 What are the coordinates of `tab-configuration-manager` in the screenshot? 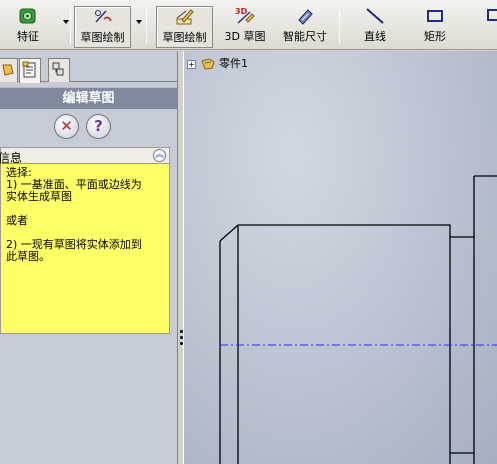 It's located at (59, 70).